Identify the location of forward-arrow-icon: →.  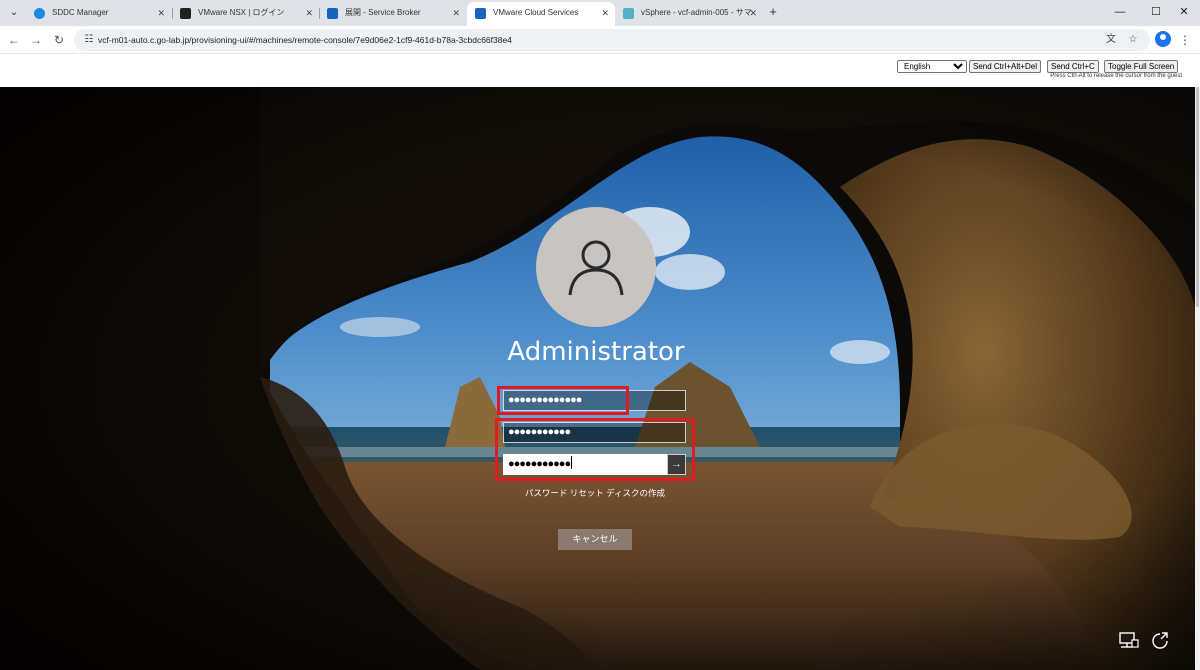
(36, 40).